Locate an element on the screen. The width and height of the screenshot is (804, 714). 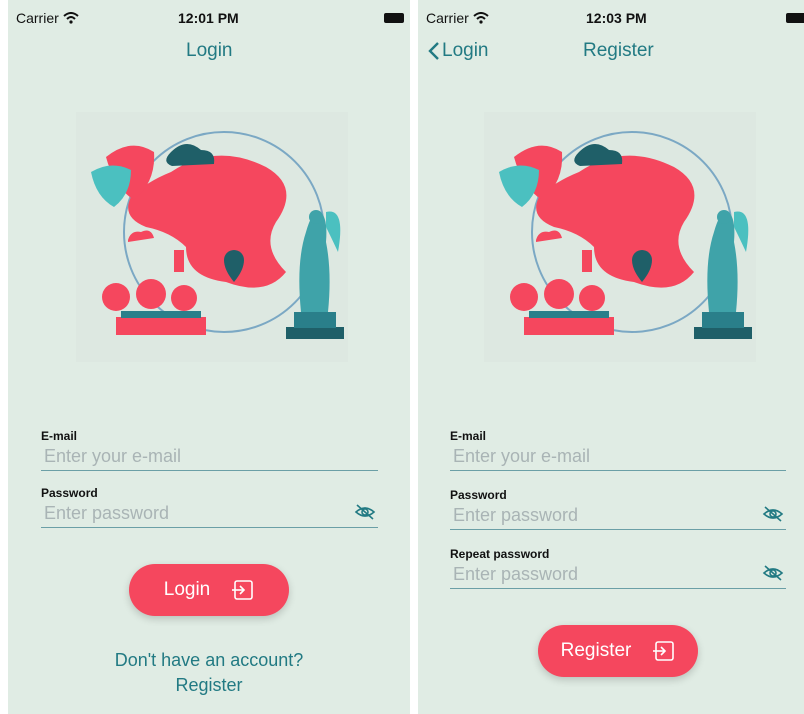
status-bar: Carrier 12:01 PM is located at coordinates (209, 18).